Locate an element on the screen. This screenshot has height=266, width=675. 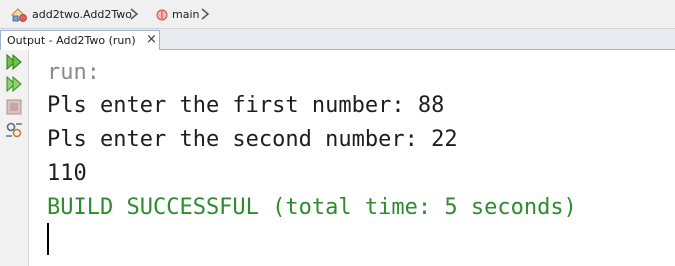
close-icon: × is located at coordinates (151, 40).